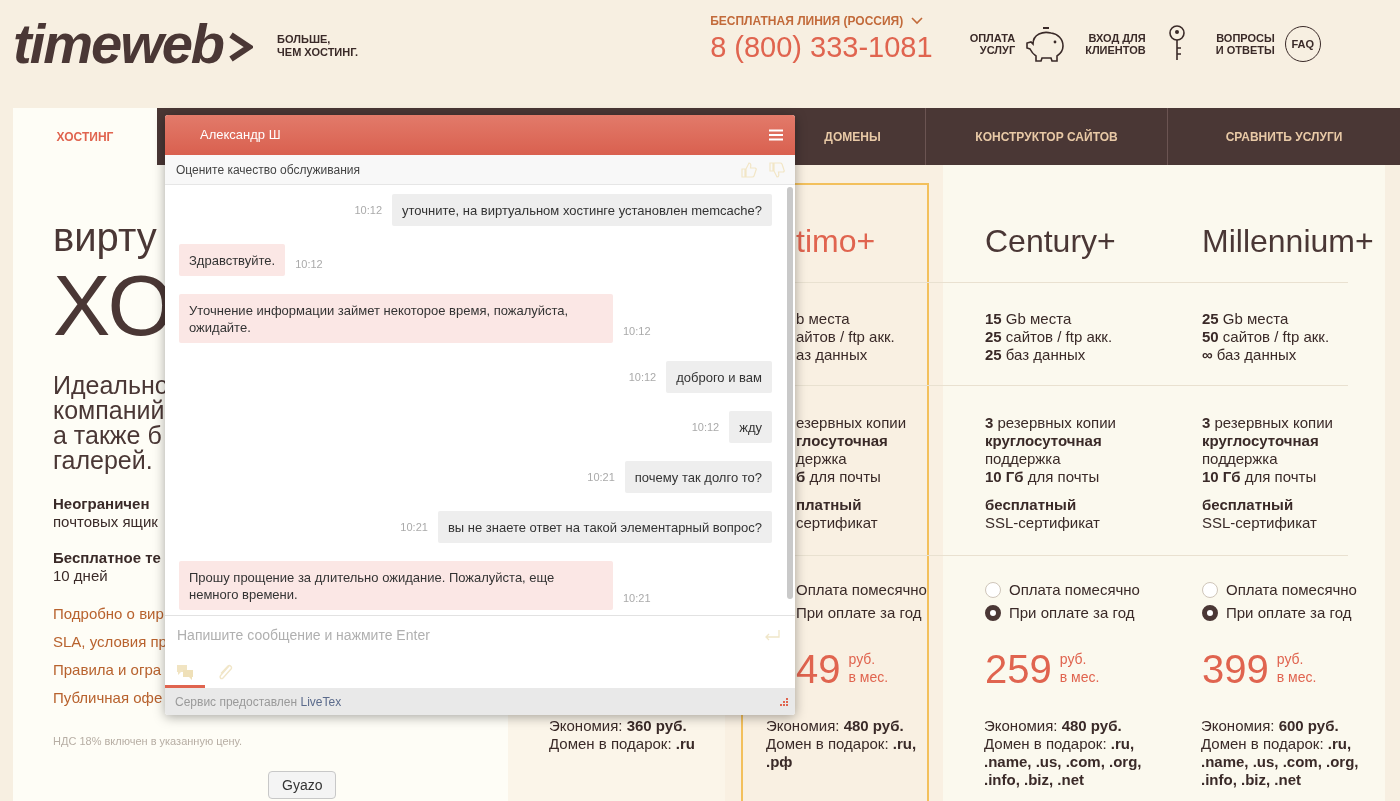 The image size is (1400, 801). I want to click on enter-icon, so click(772, 635).